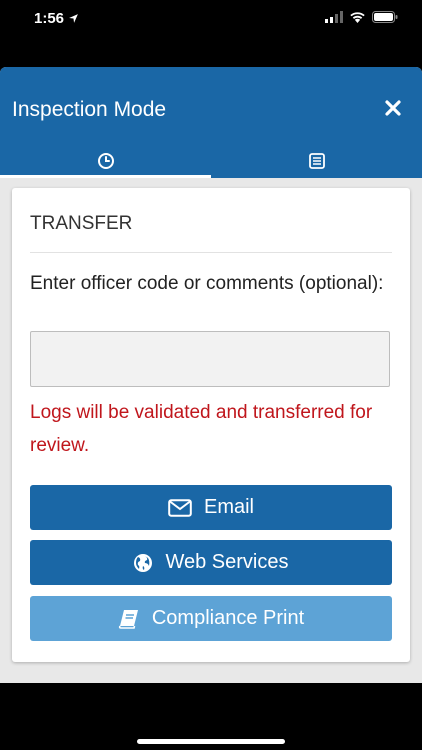 The image size is (422, 750). I want to click on compliance-print-button-label: Compliance Print, so click(228, 618).